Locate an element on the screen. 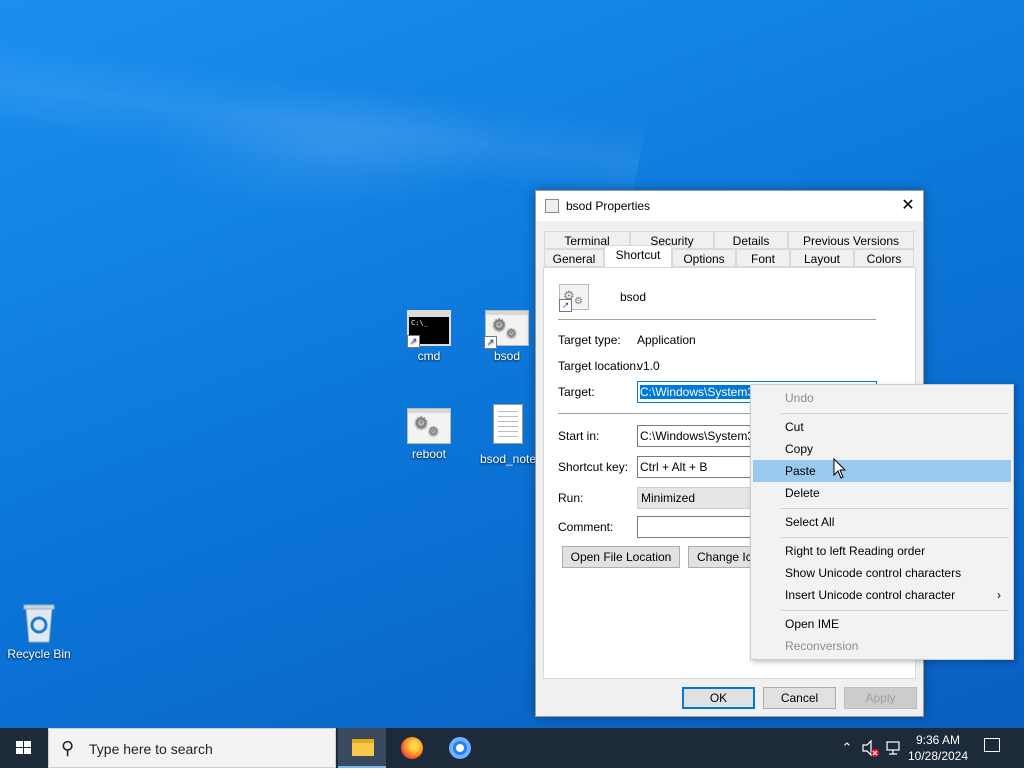 This screenshot has width=1024, height=771. desktop-icon-bsod: ⚙ ⚙ ↗ bsod is located at coordinates (507, 336).